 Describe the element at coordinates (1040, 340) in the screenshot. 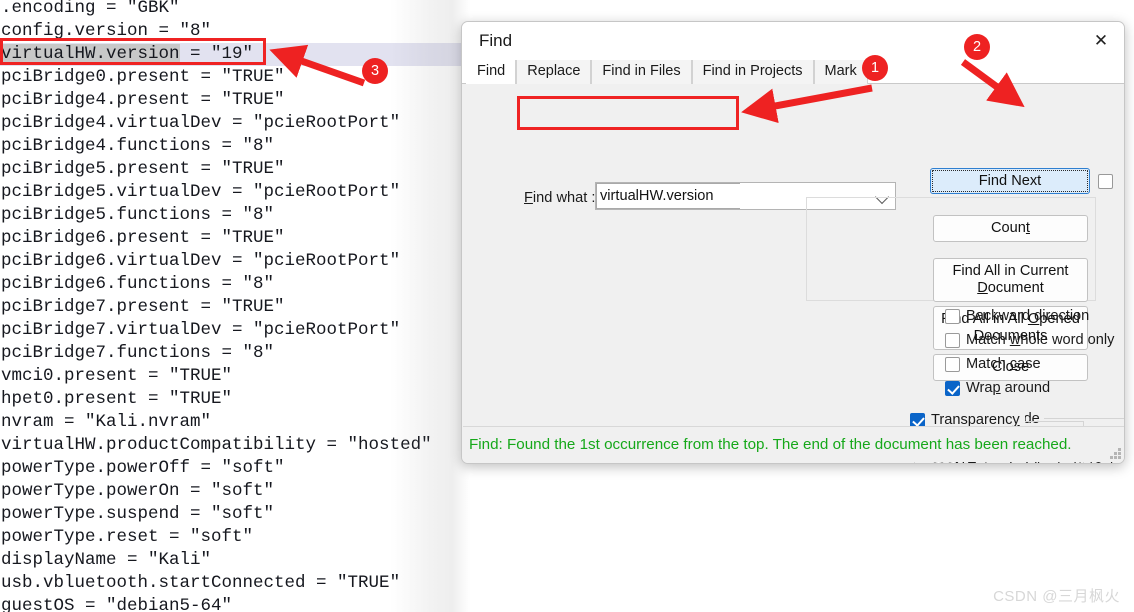

I see `checkbox-label: Match whole word only` at that location.